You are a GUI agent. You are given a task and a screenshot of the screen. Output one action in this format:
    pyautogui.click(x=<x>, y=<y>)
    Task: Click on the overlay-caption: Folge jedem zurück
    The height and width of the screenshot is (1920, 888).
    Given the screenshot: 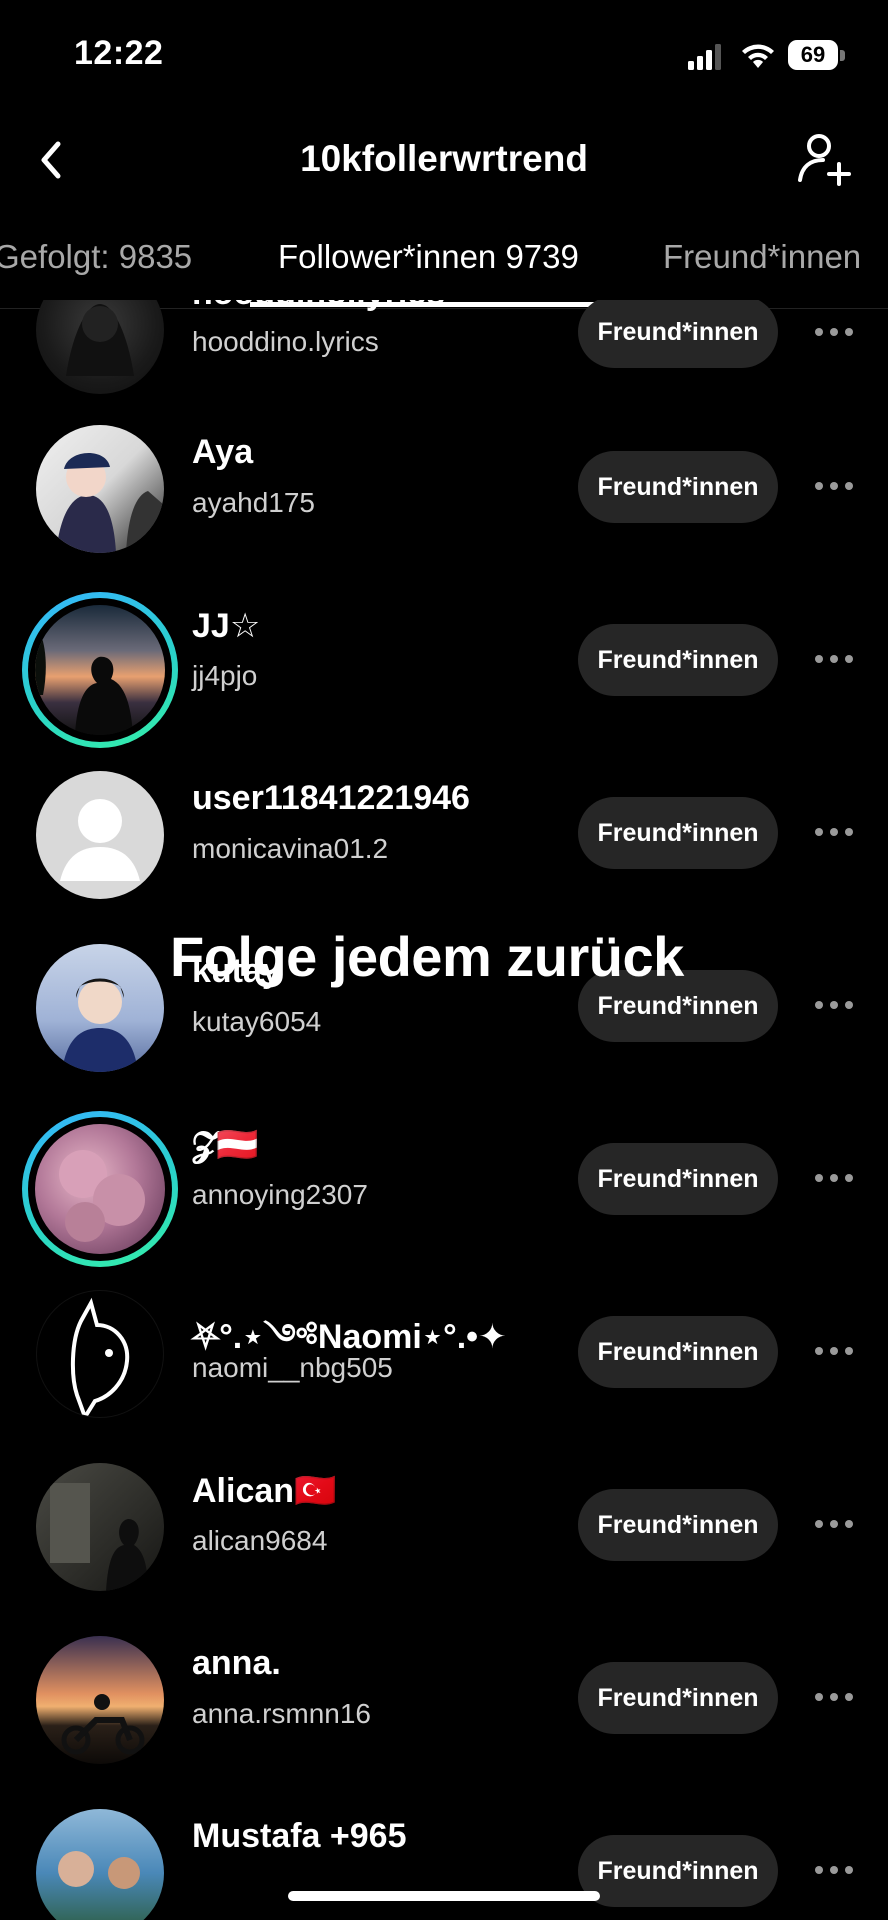 What is the action you would take?
    pyautogui.click(x=427, y=956)
    